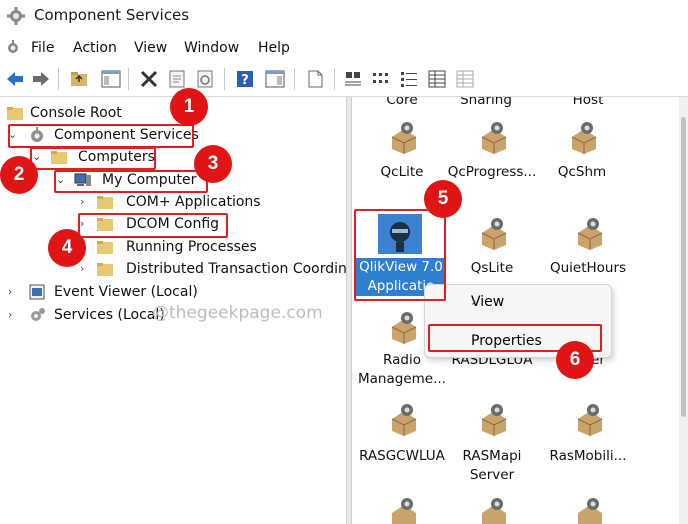 This screenshot has width=688, height=524. I want to click on tree-com-applications: › COM+ Applications, so click(180, 203).